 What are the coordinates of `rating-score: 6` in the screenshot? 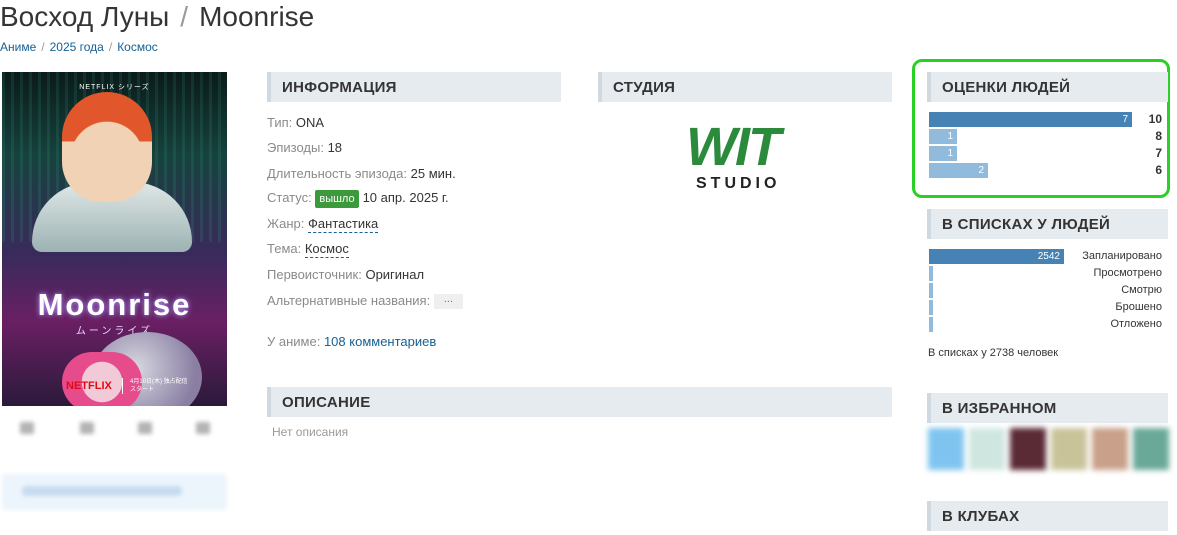 It's located at (1158, 170).